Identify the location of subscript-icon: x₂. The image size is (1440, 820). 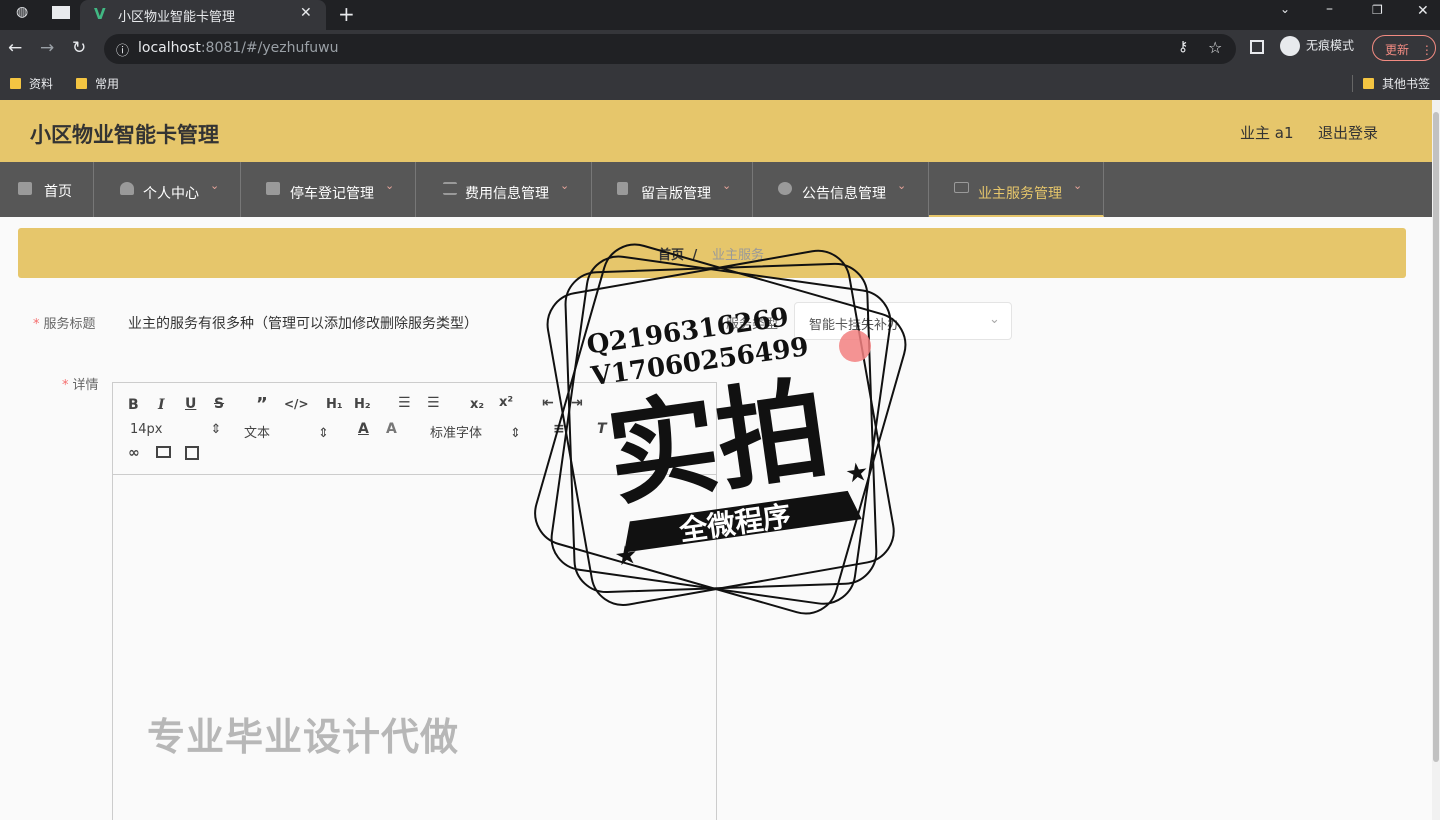
(477, 404).